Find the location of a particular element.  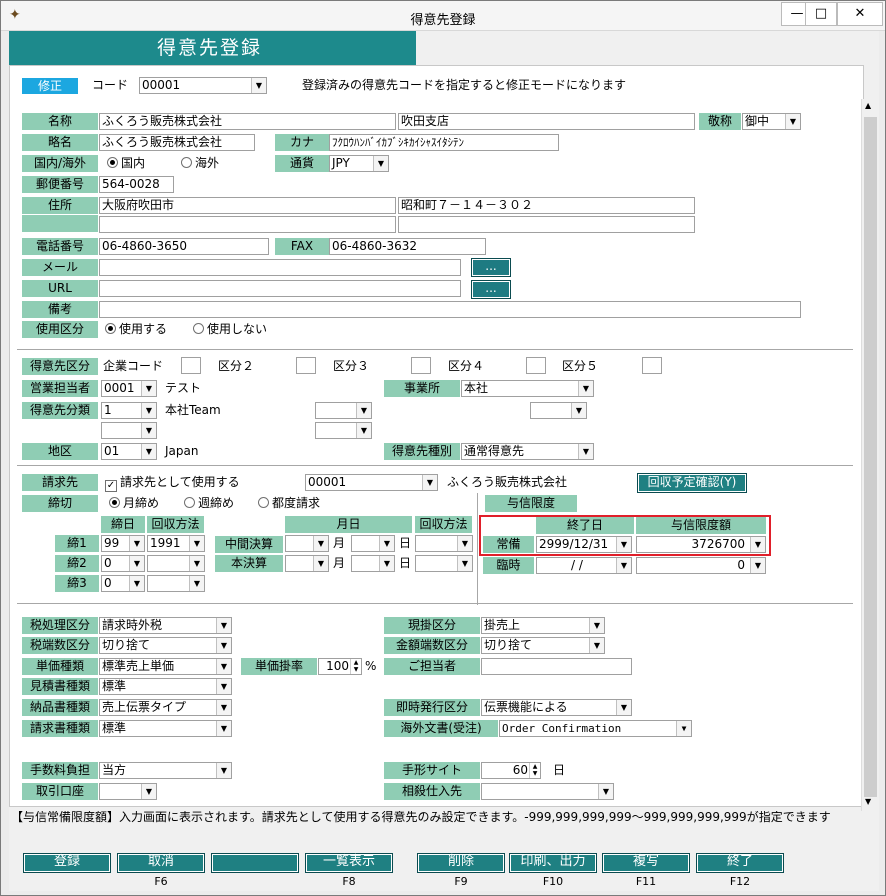

kbn5-input is located at coordinates (652, 365).